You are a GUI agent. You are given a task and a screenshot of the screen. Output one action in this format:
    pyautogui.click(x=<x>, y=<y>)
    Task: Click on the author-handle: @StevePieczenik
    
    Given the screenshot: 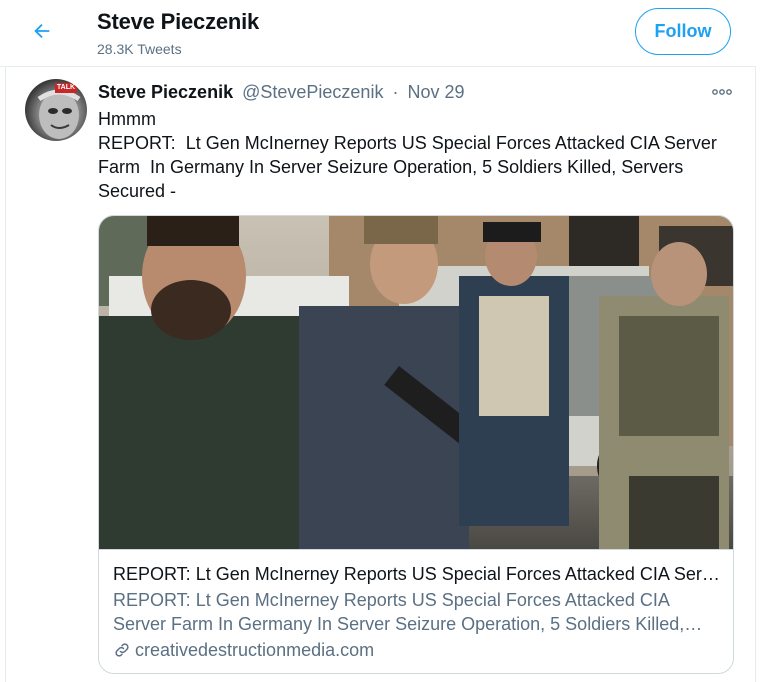 What is the action you would take?
    pyautogui.click(x=312, y=92)
    